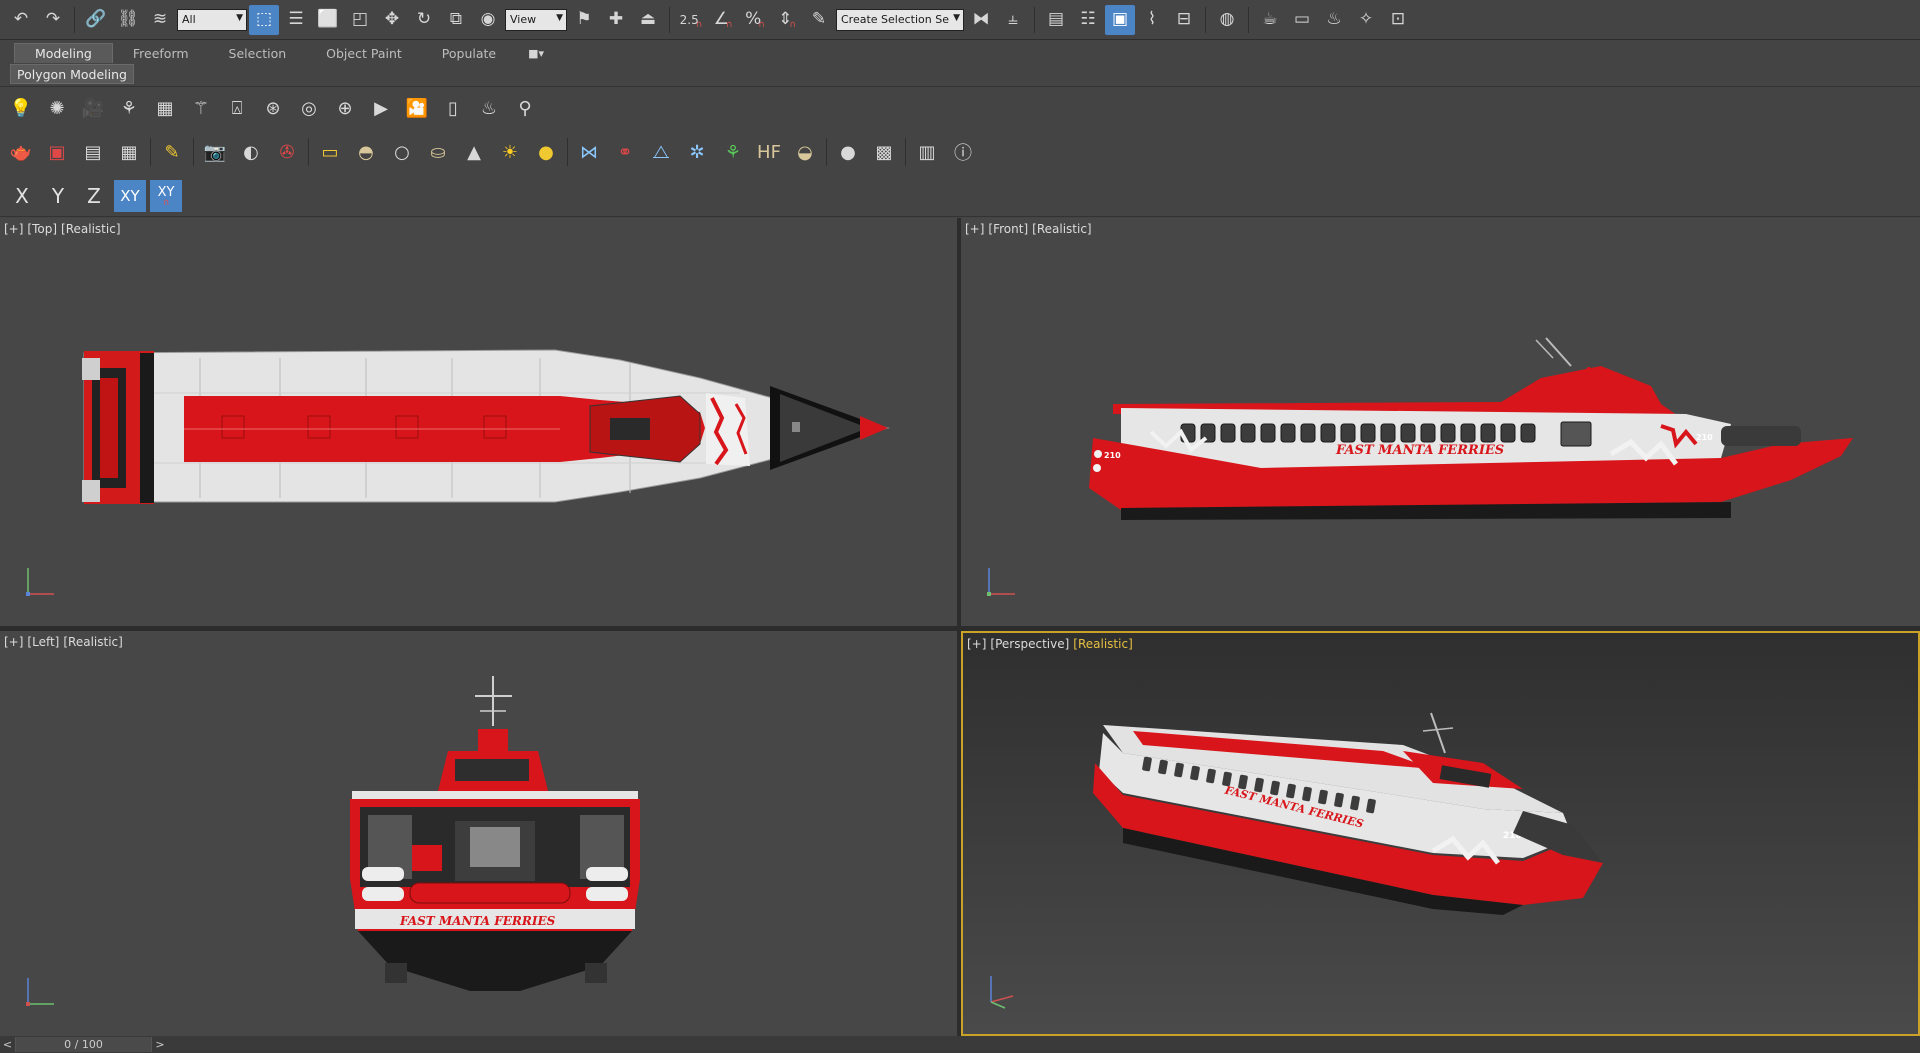  Describe the element at coordinates (959, 627) in the screenshot. I see `viewport-splitter-vertical` at that location.